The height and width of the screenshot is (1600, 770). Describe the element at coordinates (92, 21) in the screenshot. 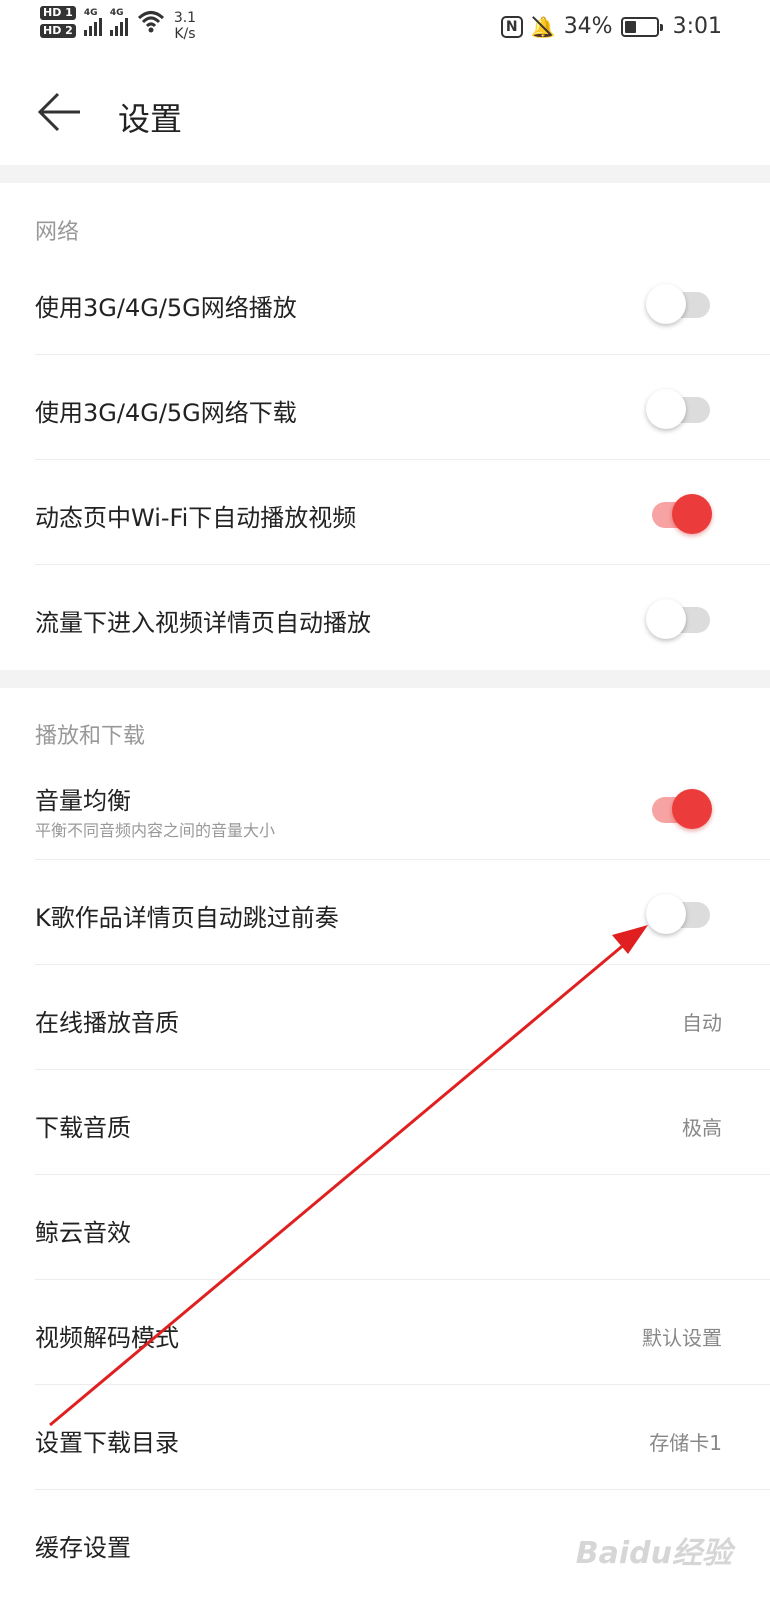

I see `signal1-icon: 4G` at that location.